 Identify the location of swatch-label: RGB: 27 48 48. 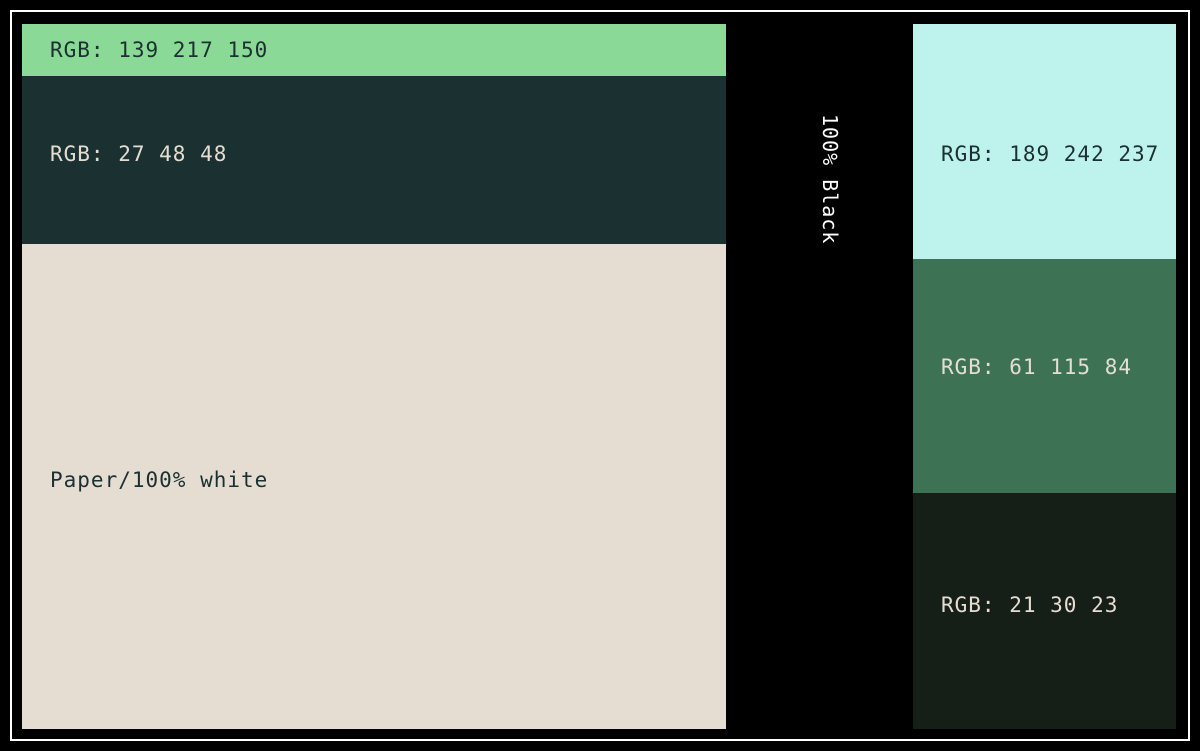
(139, 154).